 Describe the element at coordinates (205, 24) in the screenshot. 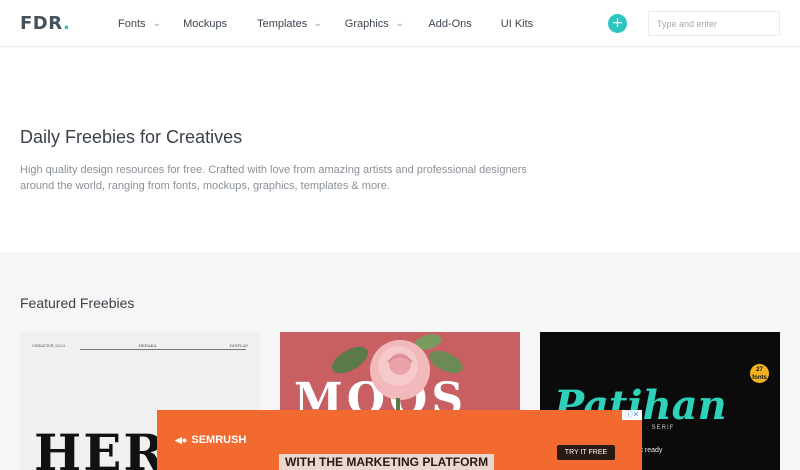

I see `nav-mockups: Mockups` at that location.